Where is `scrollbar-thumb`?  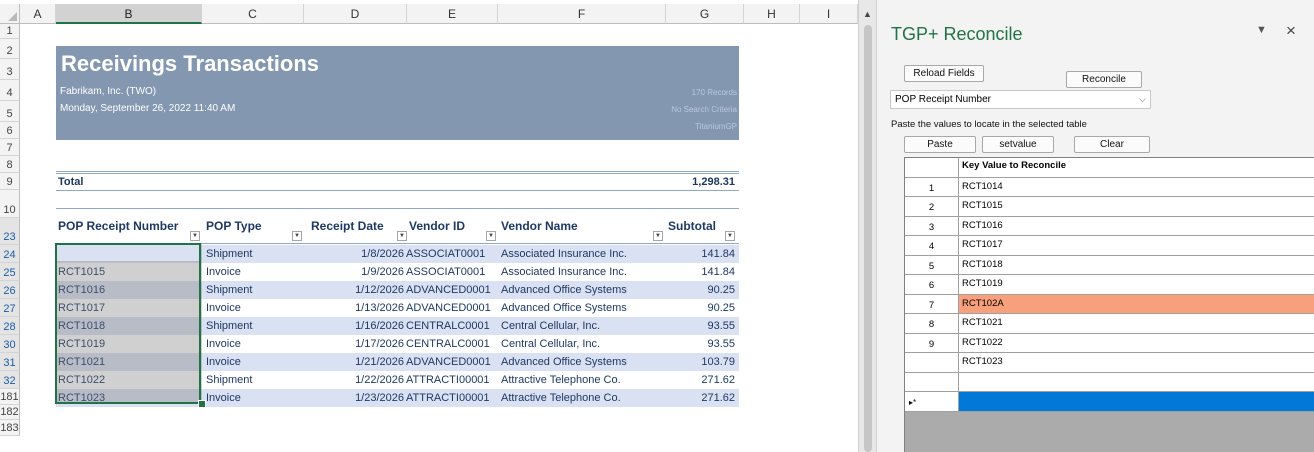 scrollbar-thumb is located at coordinates (868, 238).